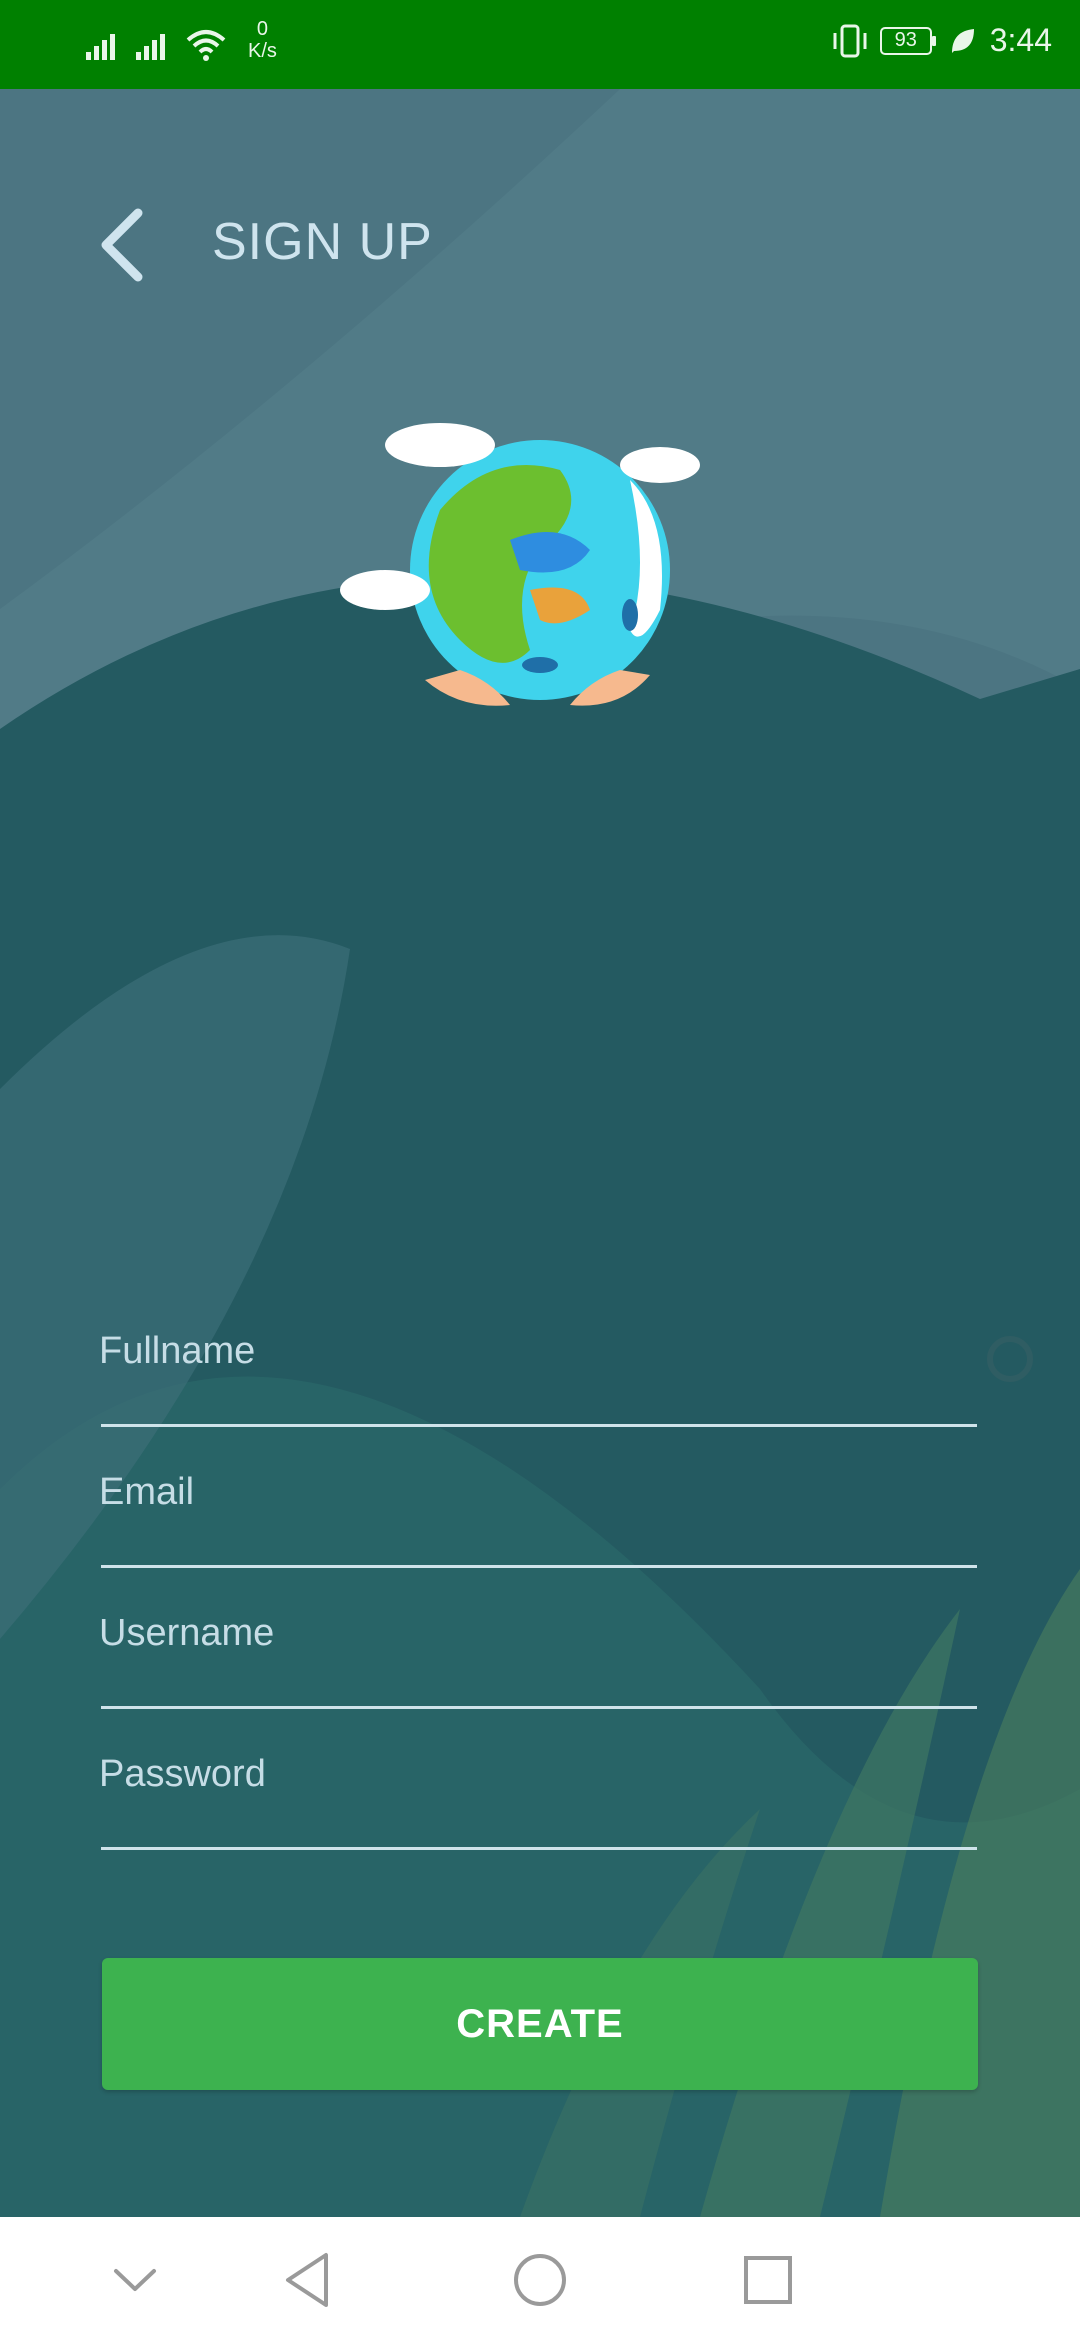  Describe the element at coordinates (539, 1848) in the screenshot. I see `password-underline` at that location.